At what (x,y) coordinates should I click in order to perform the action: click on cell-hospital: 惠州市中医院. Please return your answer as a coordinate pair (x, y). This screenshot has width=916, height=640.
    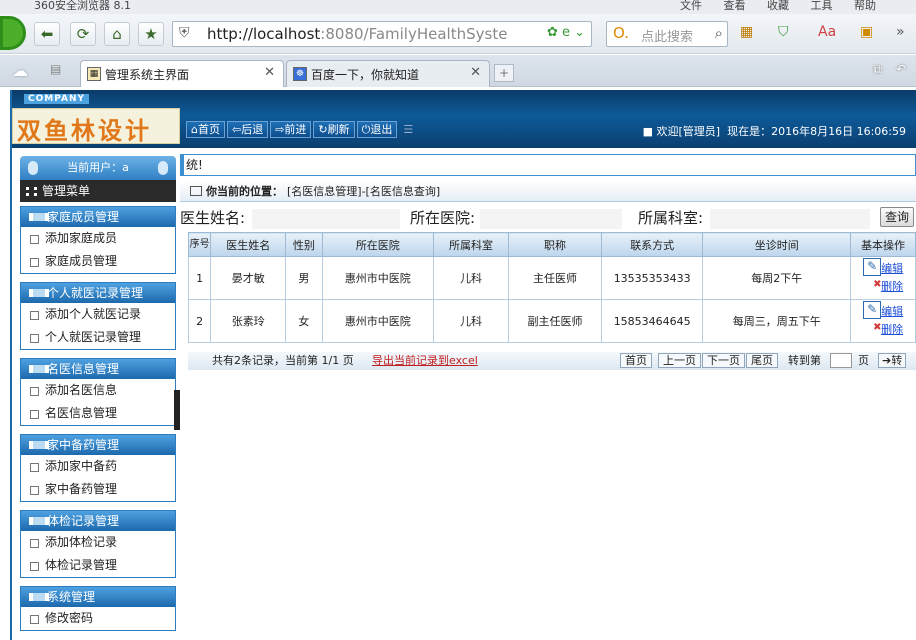
    Looking at the image, I should click on (378, 278).